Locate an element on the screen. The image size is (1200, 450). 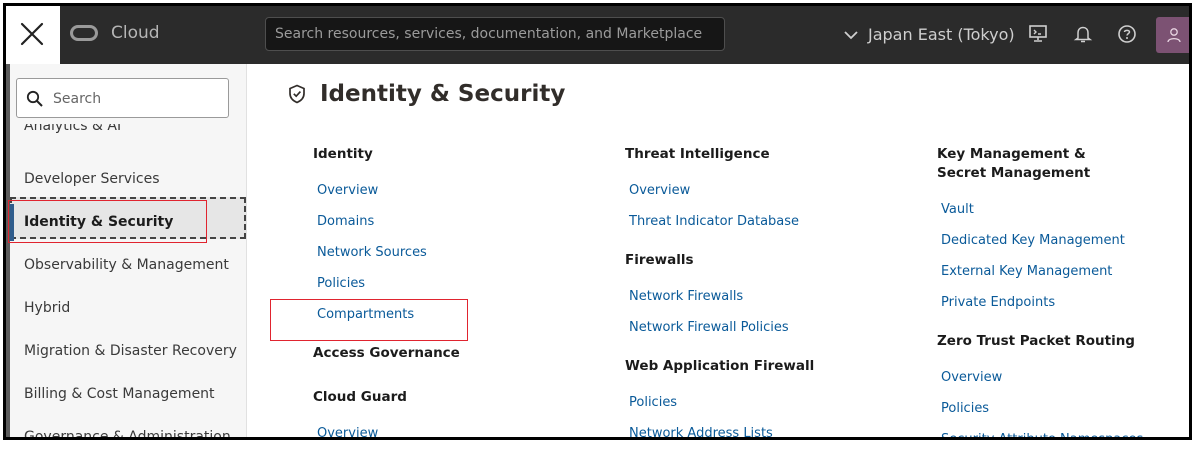
sidebar-scrollbar is located at coordinates (8, 250).